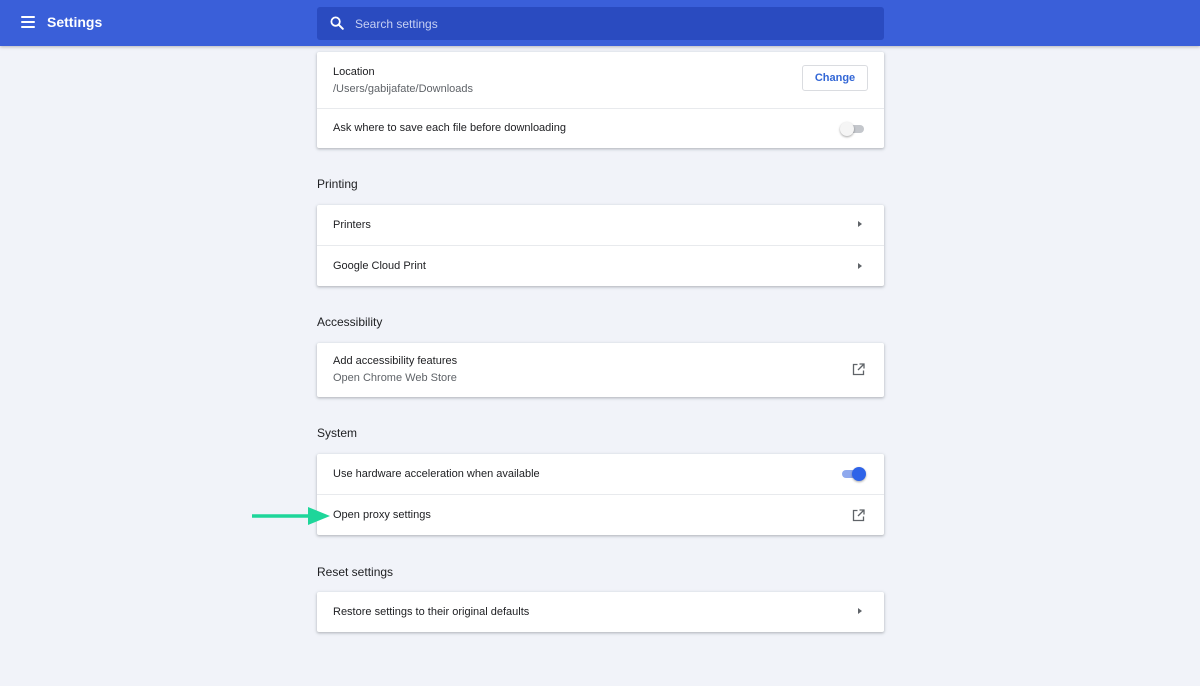 This screenshot has height=686, width=1200. Describe the element at coordinates (436, 474) in the screenshot. I see `hardware-acceleration-label: Use hardware acceleration when available` at that location.